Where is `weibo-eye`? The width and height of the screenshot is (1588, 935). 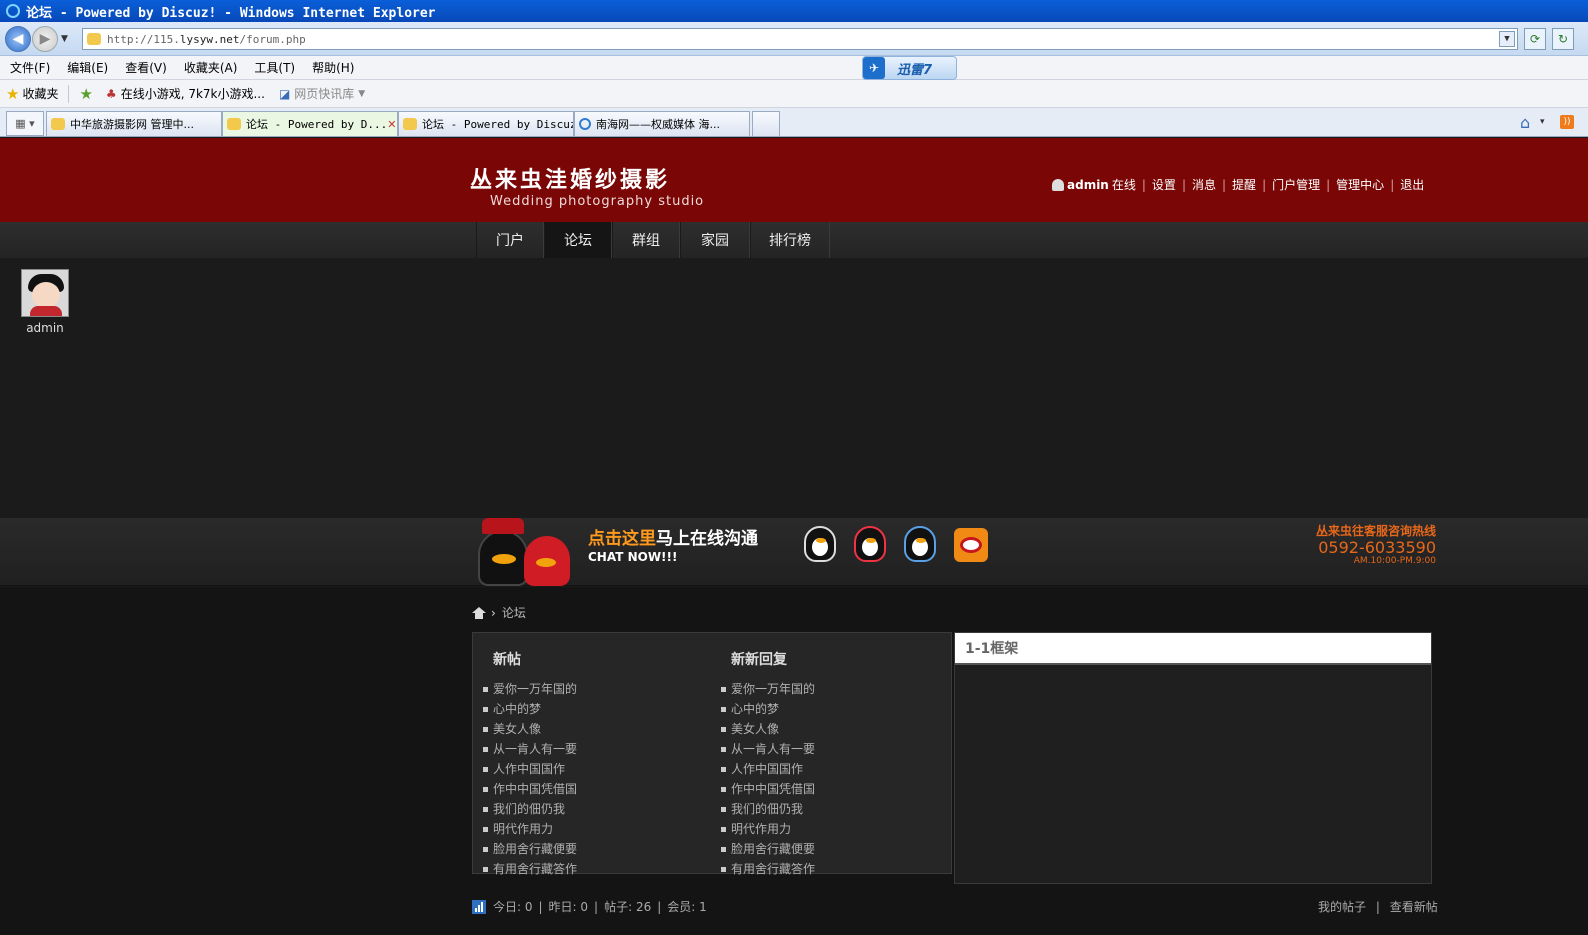
weibo-eye is located at coordinates (971, 545).